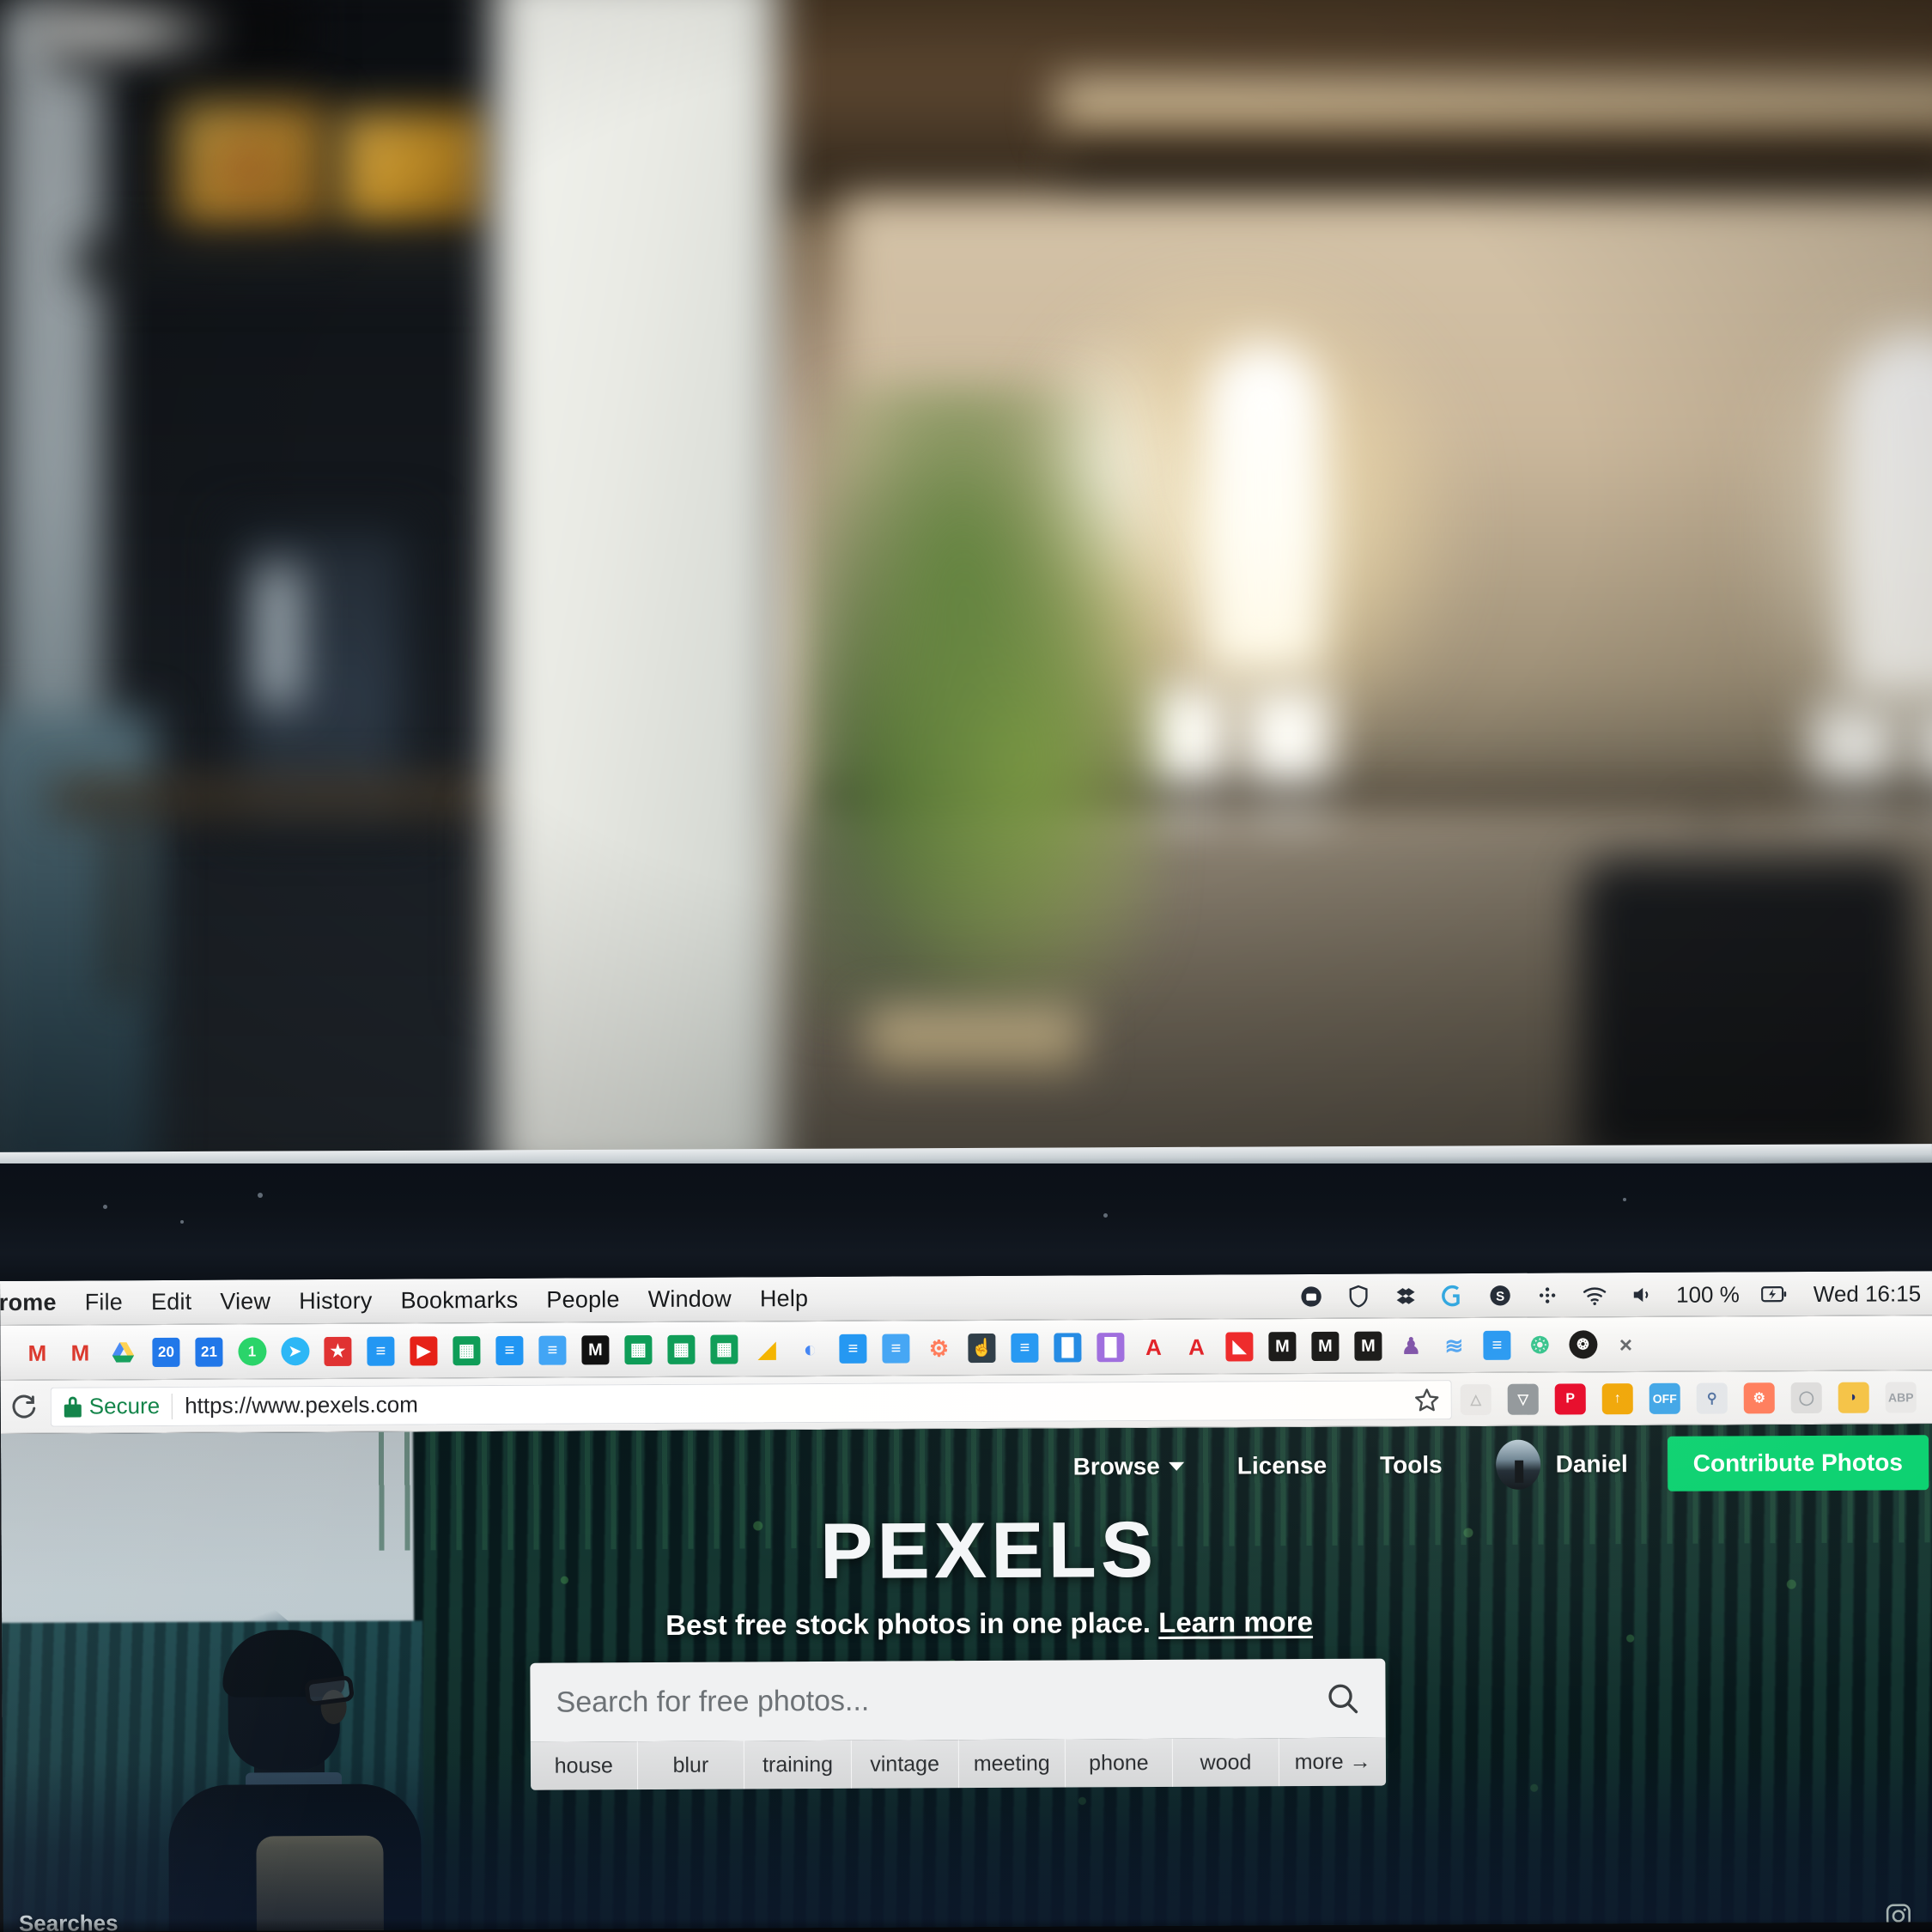  Describe the element at coordinates (1901, 1397) in the screenshot. I see `adblockplus-extension: ABP` at that location.